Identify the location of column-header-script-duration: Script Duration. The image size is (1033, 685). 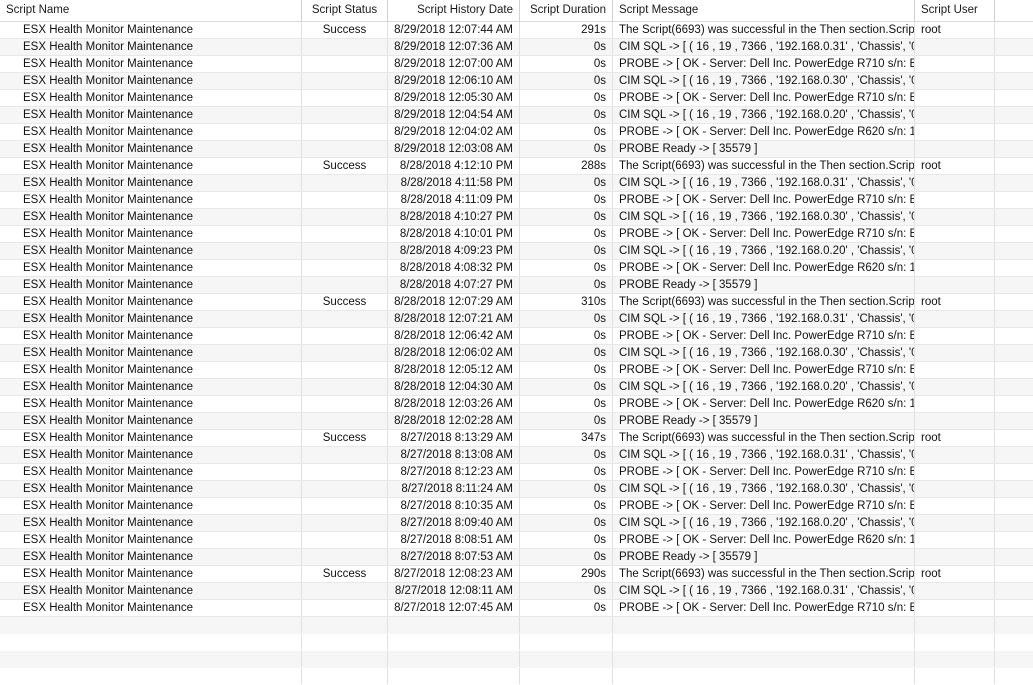
(566, 10).